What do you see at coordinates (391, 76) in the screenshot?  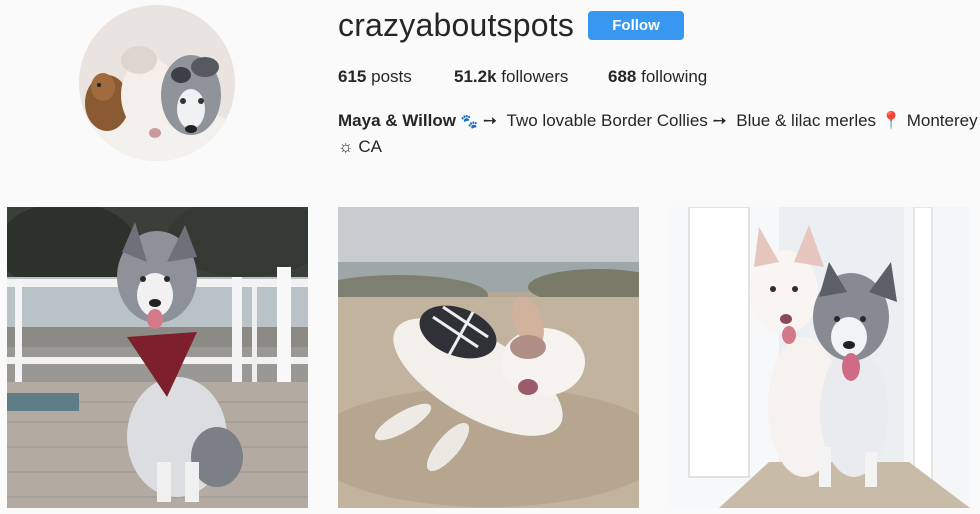 I see `posts-label: posts` at bounding box center [391, 76].